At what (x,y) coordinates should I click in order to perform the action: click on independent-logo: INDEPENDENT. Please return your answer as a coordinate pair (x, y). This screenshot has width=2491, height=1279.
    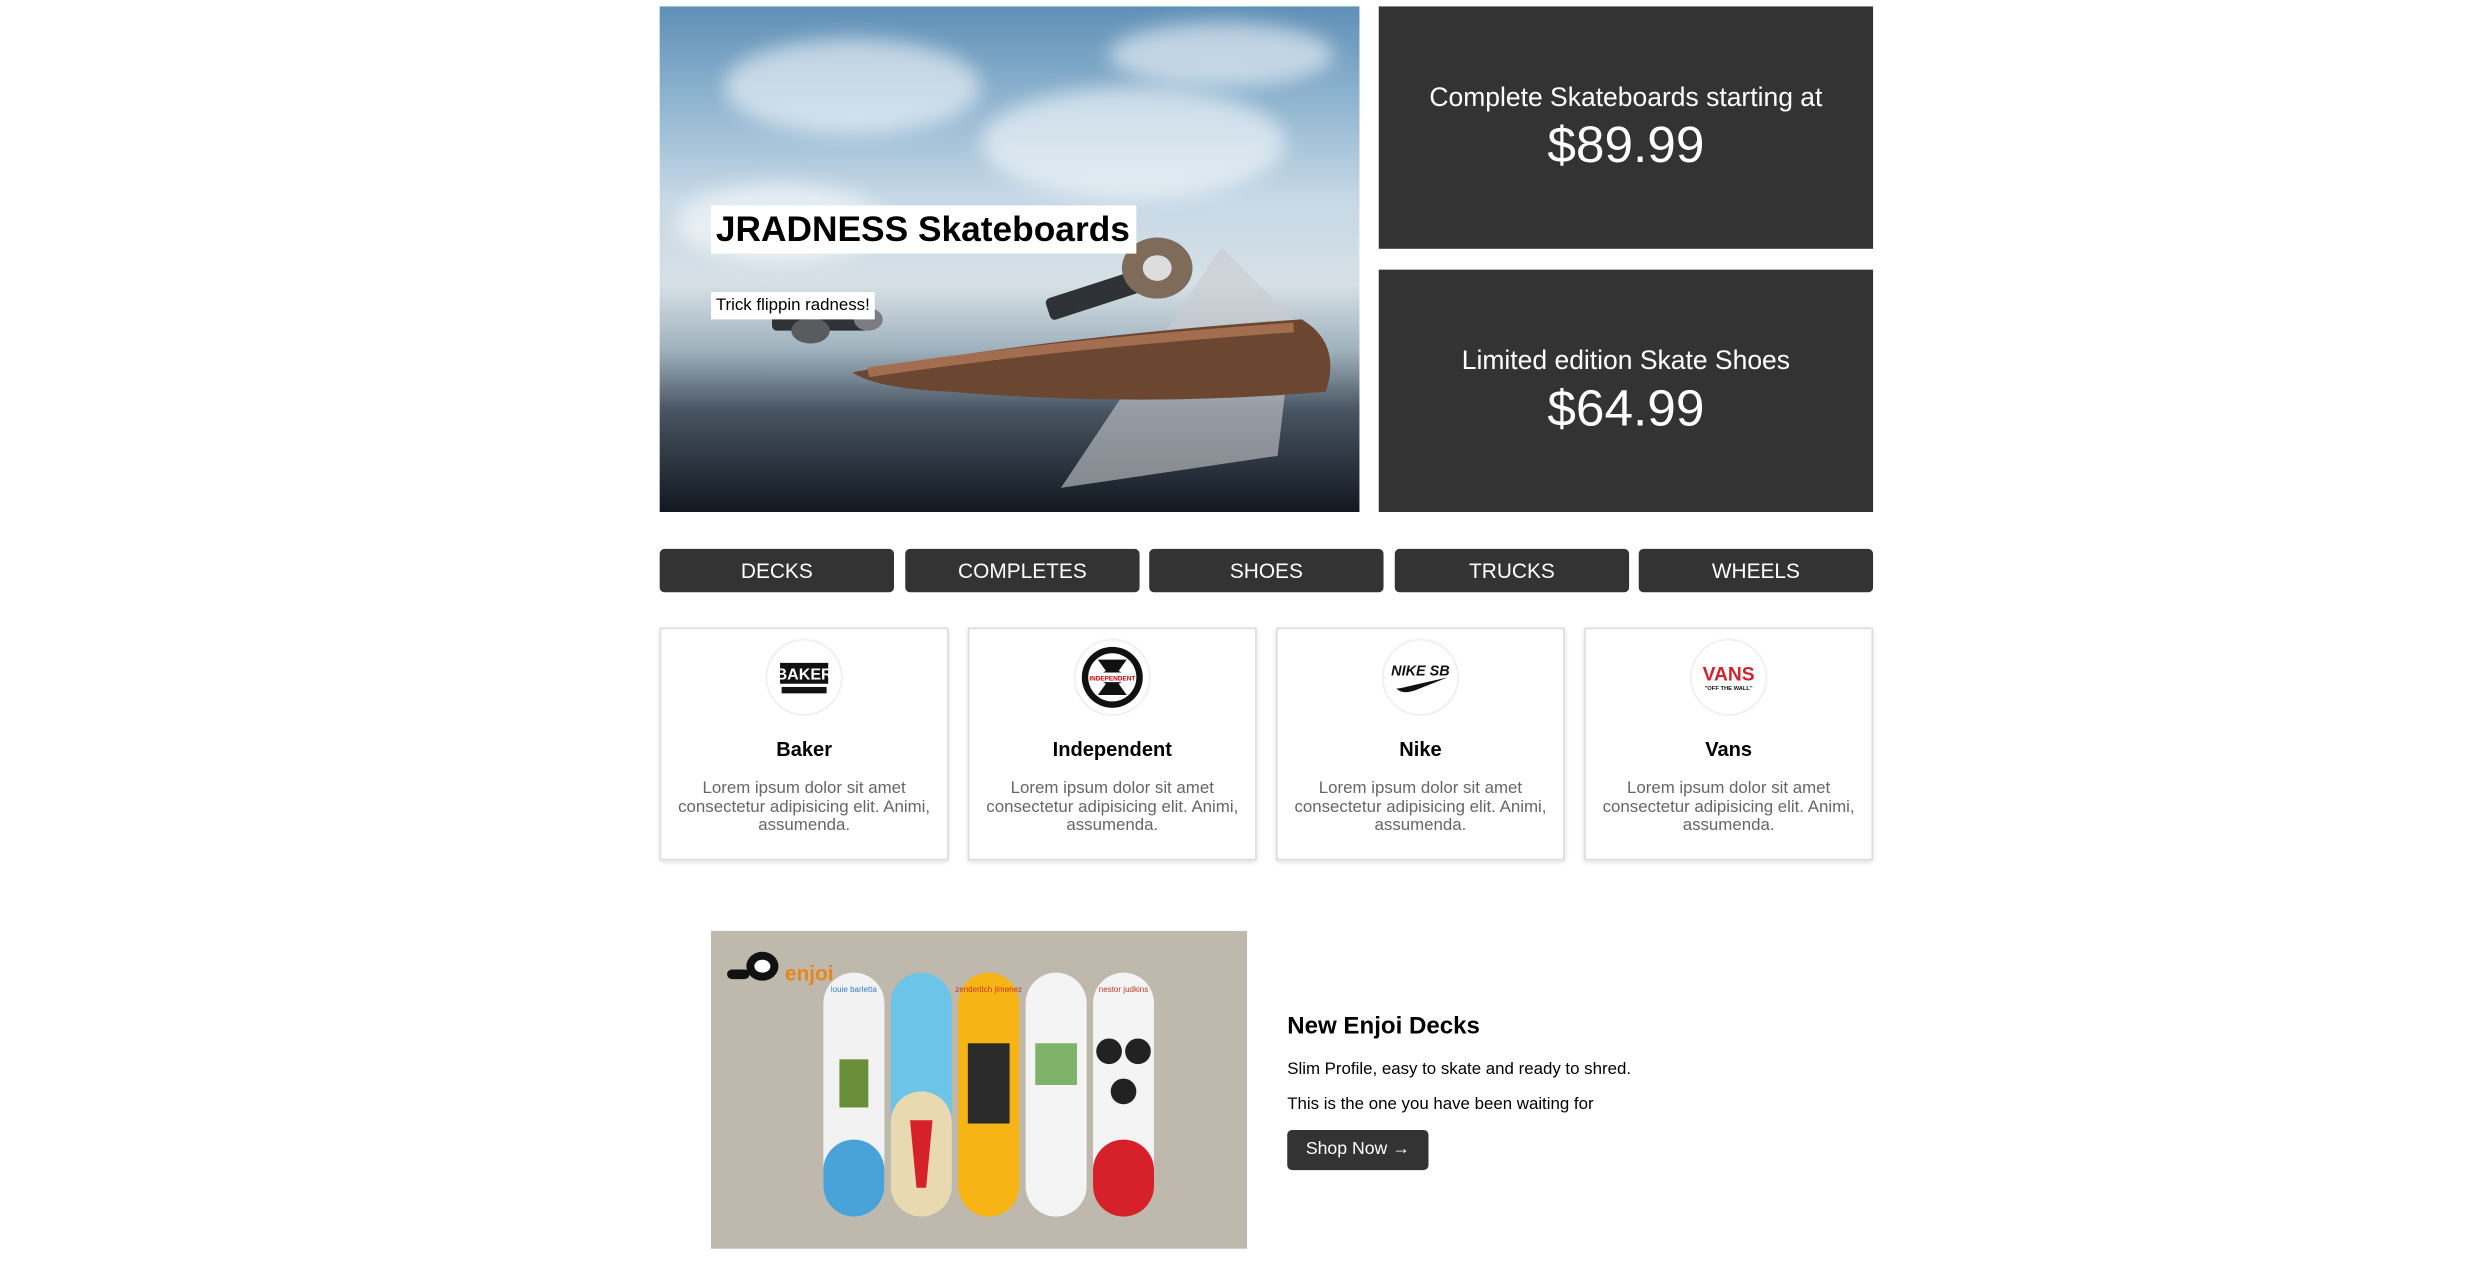
    Looking at the image, I should click on (1112, 677).